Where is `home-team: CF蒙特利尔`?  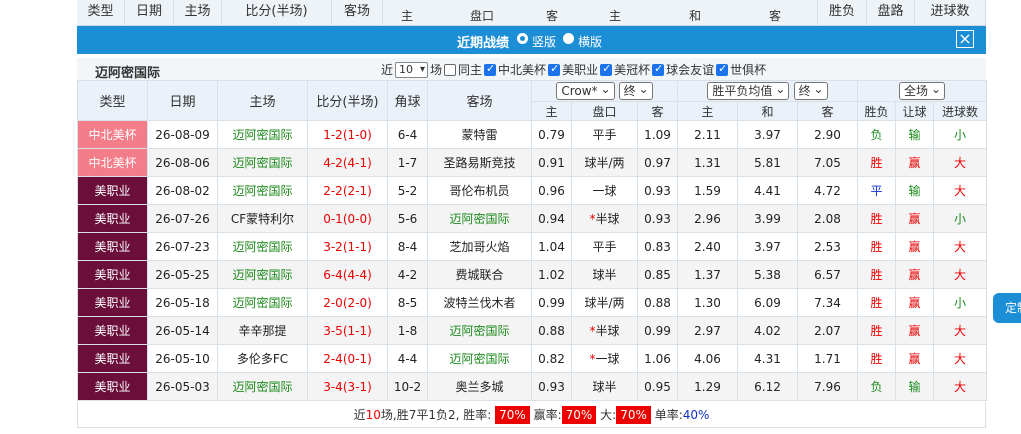
home-team: CF蒙特利尔 is located at coordinates (262, 218).